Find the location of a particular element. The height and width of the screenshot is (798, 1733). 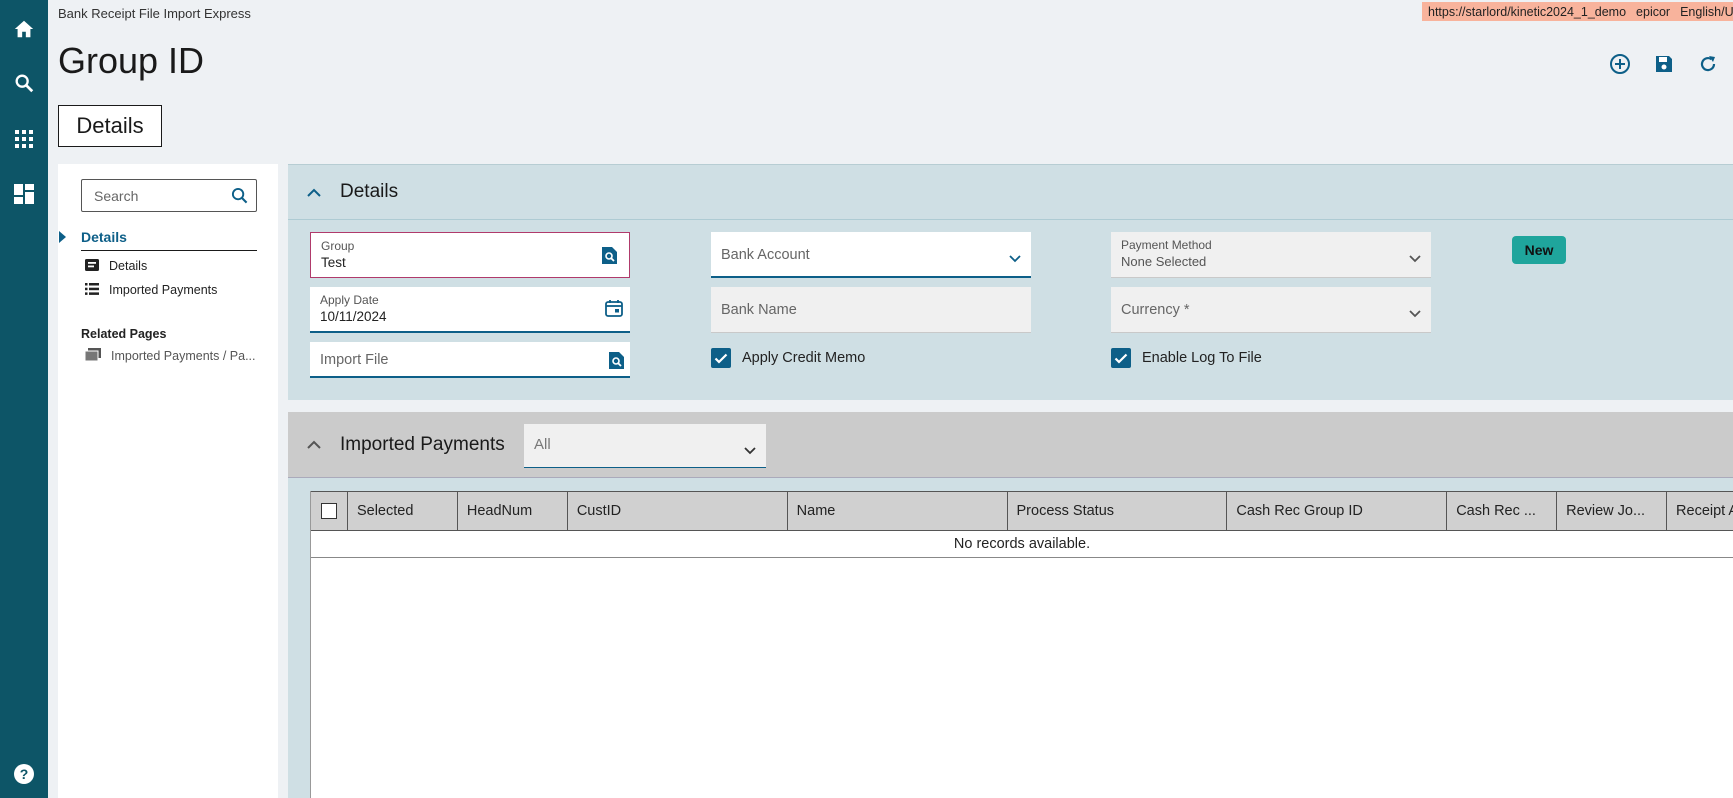

help-icon: ? is located at coordinates (24, 774).